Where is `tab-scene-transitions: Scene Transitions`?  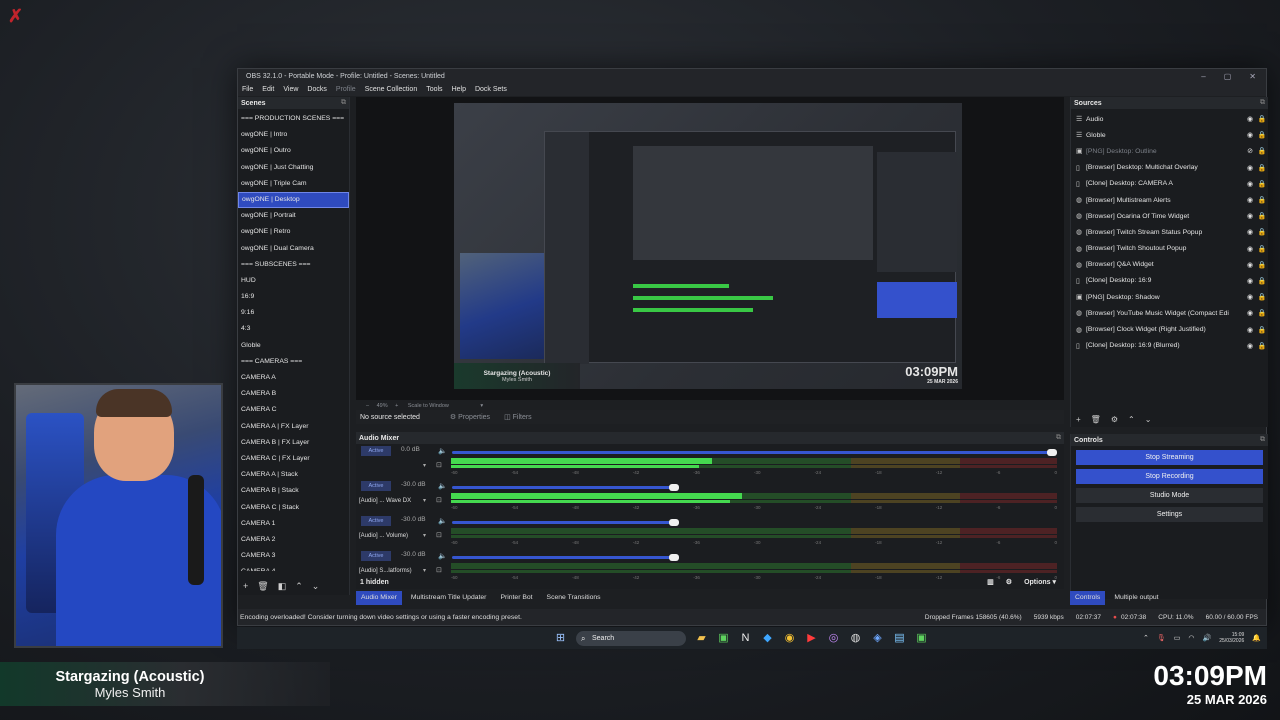 tab-scene-transitions: Scene Transitions is located at coordinates (574, 598).